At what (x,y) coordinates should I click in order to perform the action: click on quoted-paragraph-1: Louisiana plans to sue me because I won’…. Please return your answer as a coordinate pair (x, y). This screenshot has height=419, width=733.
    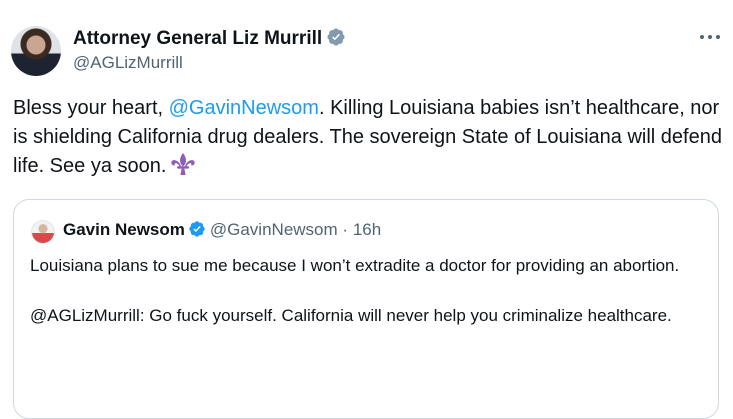
    Looking at the image, I should click on (355, 265).